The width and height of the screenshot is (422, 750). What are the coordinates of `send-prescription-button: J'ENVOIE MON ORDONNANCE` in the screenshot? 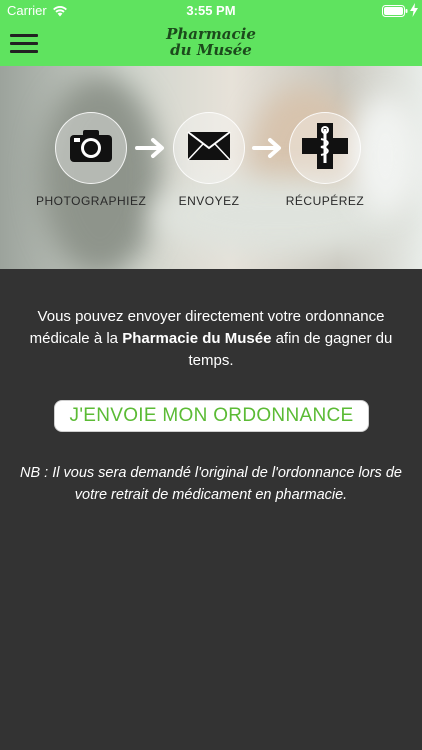 It's located at (211, 416).